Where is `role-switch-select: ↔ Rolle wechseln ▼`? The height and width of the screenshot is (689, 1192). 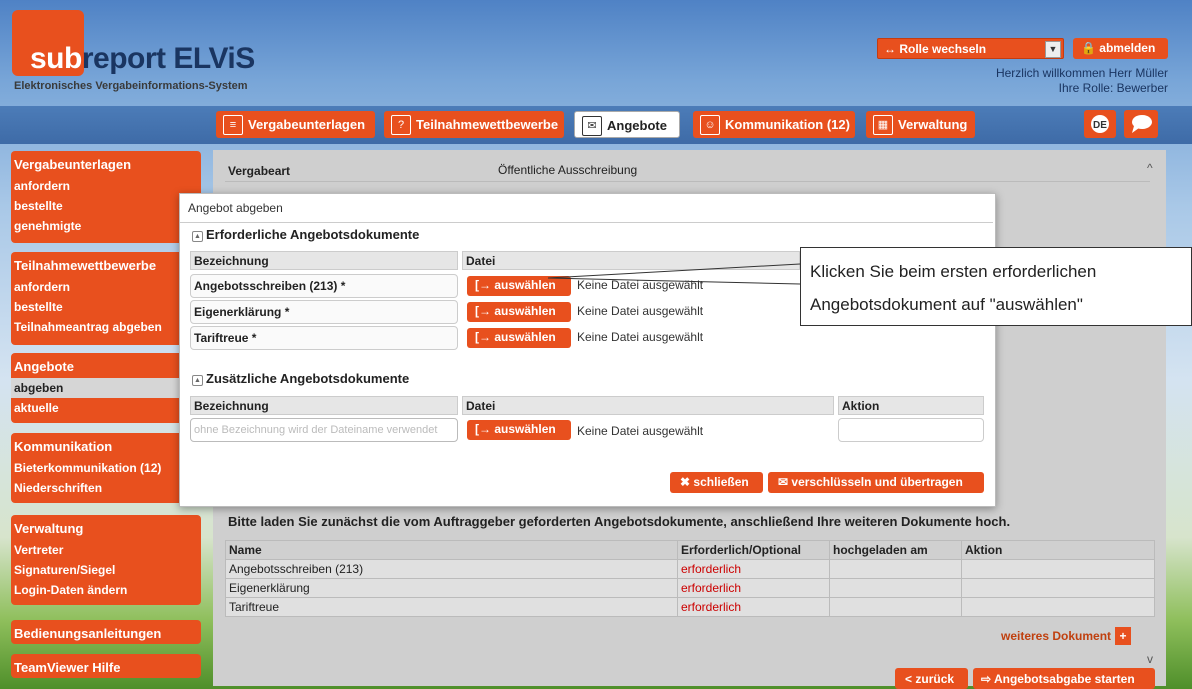 role-switch-select: ↔ Rolle wechseln ▼ is located at coordinates (970, 48).